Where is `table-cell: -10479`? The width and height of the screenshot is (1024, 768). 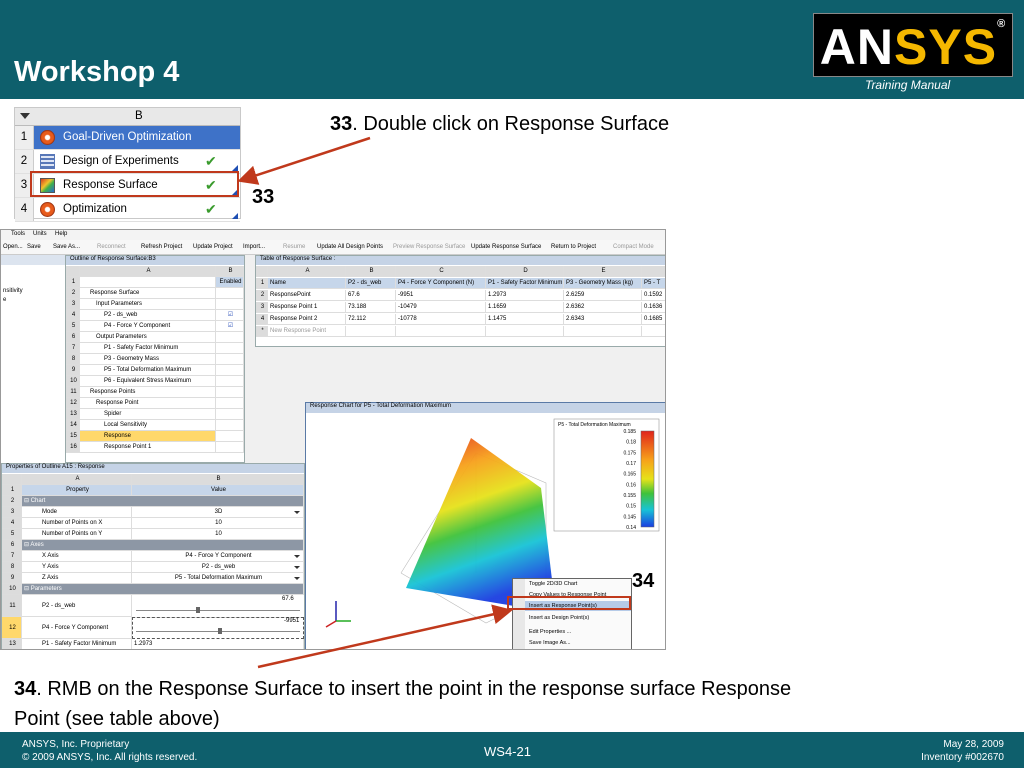 table-cell: -10479 is located at coordinates (441, 307).